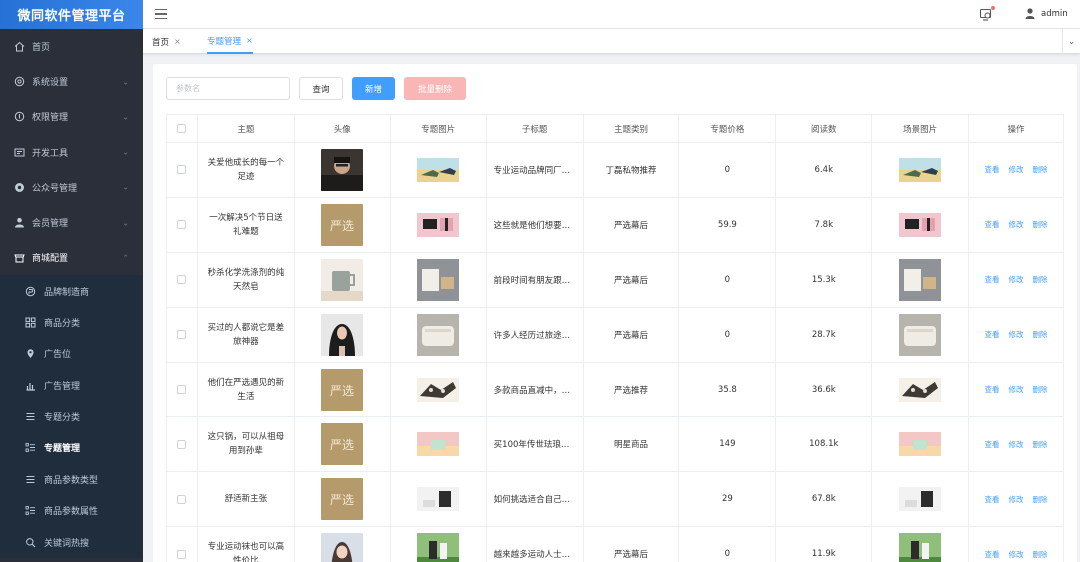 The height and width of the screenshot is (562, 1080). Describe the element at coordinates (615, 280) in the screenshot. I see `table-row: 秒杀化学洗涤剂的纯天然皂 前段时间有朋友跟… 严选幕后 0 15.3k 查看 修改 删除` at that location.